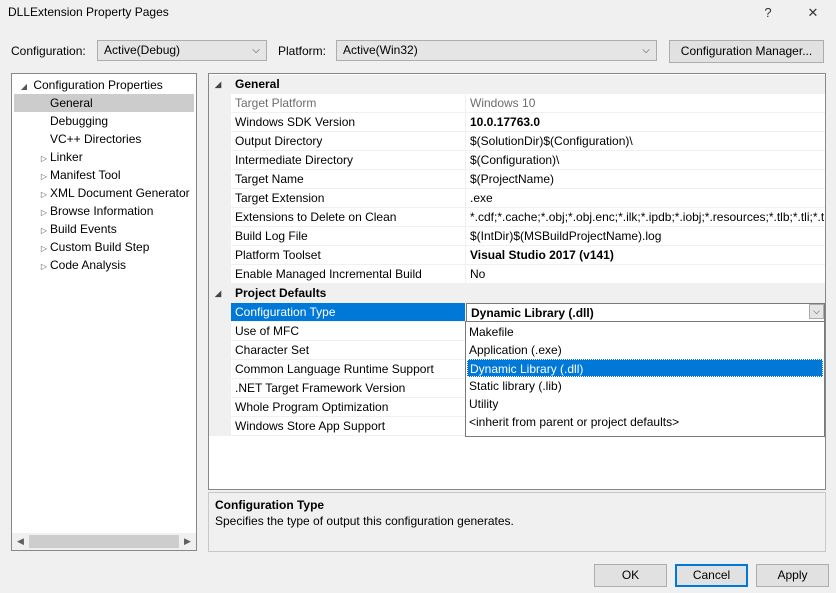 Image resolution: width=836 pixels, height=593 pixels. I want to click on property-value: Visual Studio 2017 (v141), so click(645, 255).